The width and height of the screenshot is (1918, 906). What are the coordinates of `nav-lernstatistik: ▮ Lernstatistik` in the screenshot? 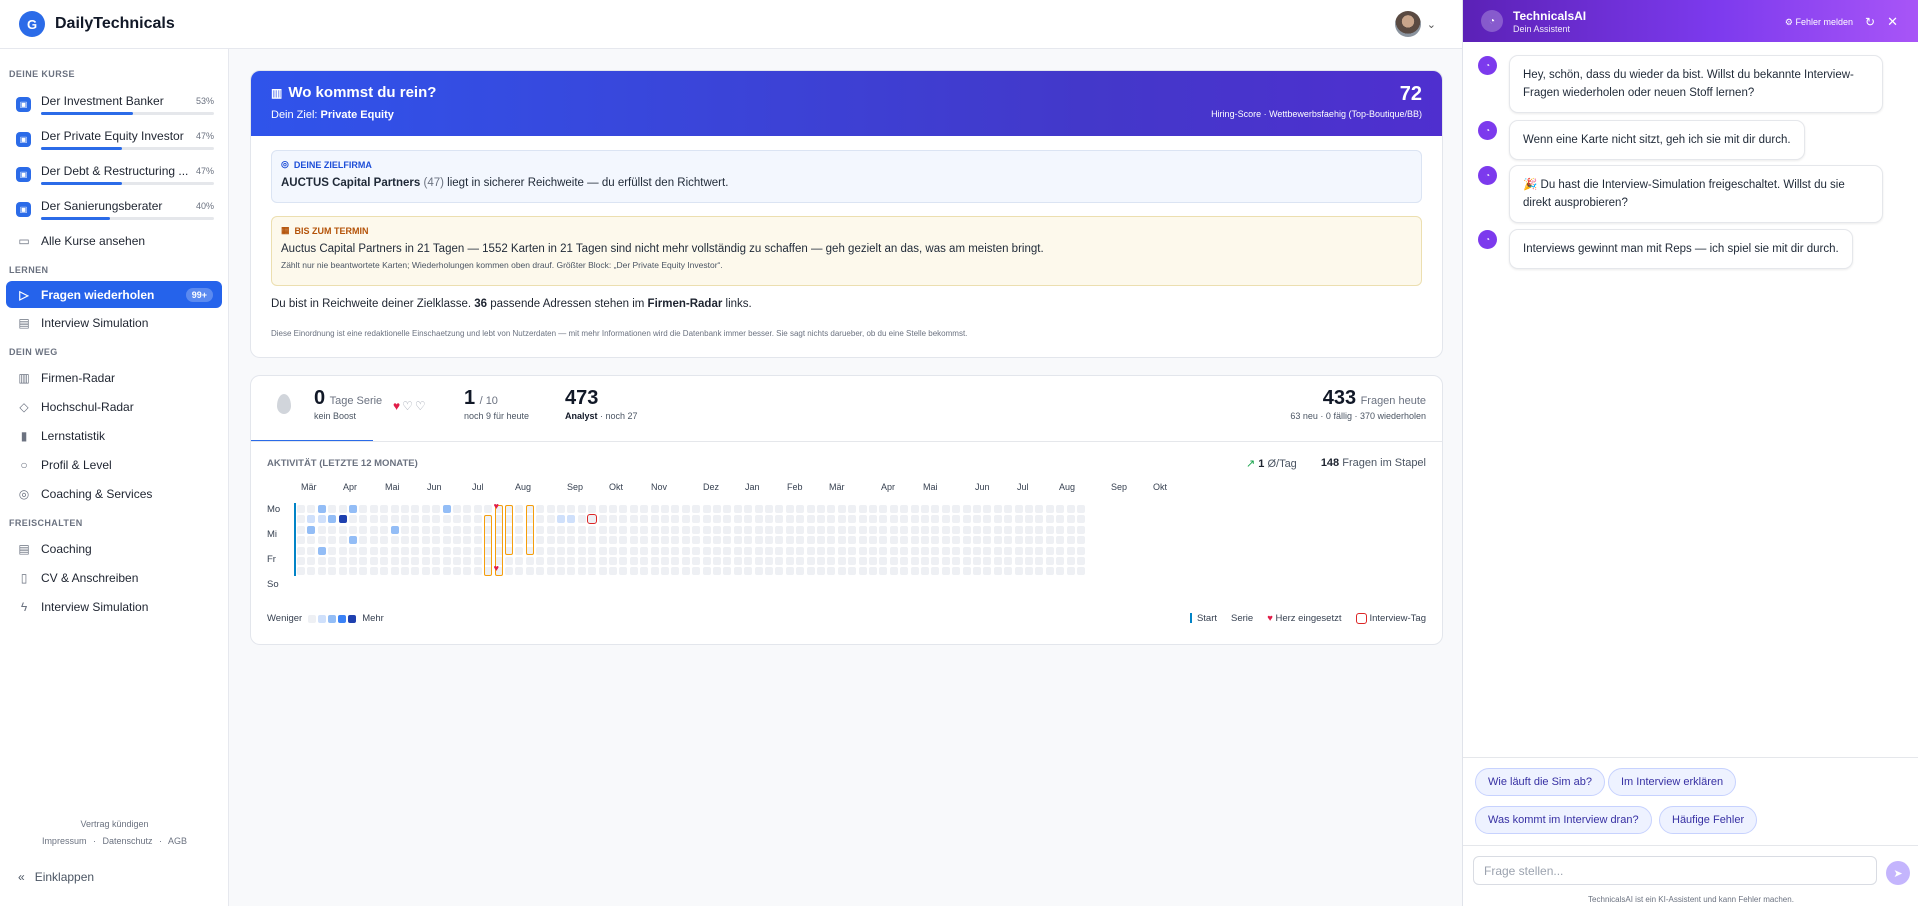 It's located at (114, 435).